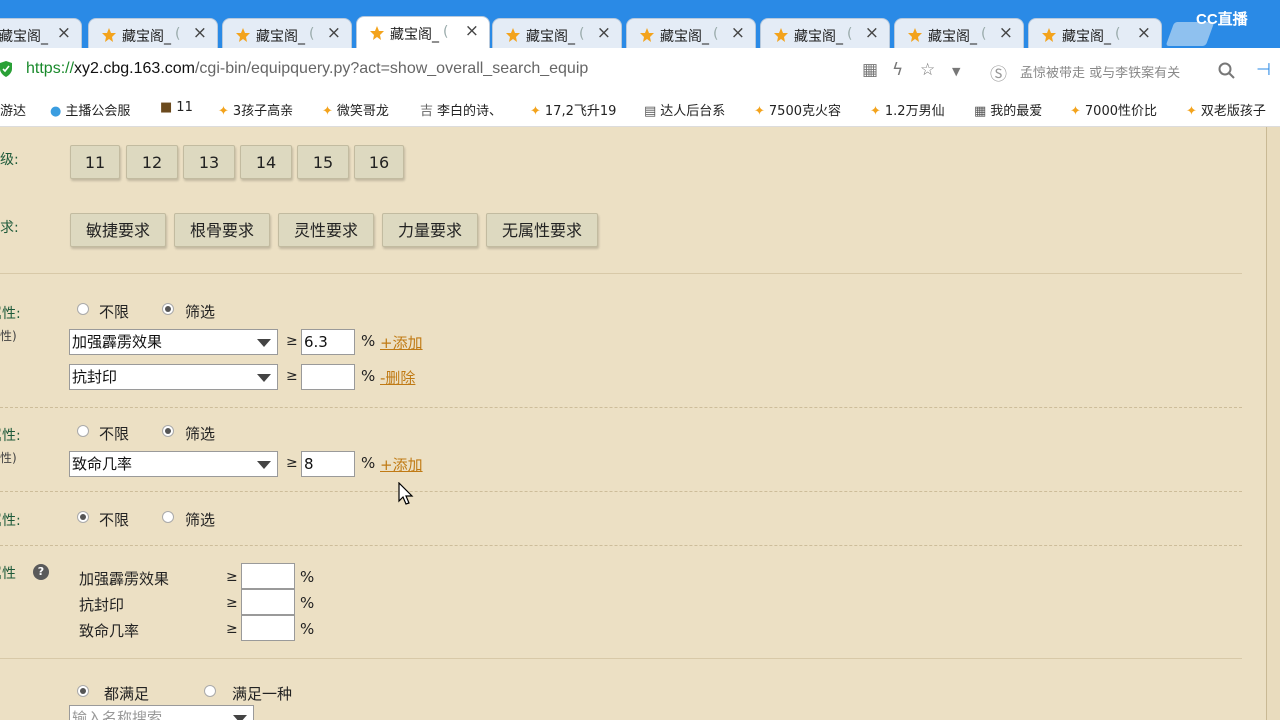 The width and height of the screenshot is (1280, 720). I want to click on attr1-select-1: 加强霹雳效果, so click(173, 342).